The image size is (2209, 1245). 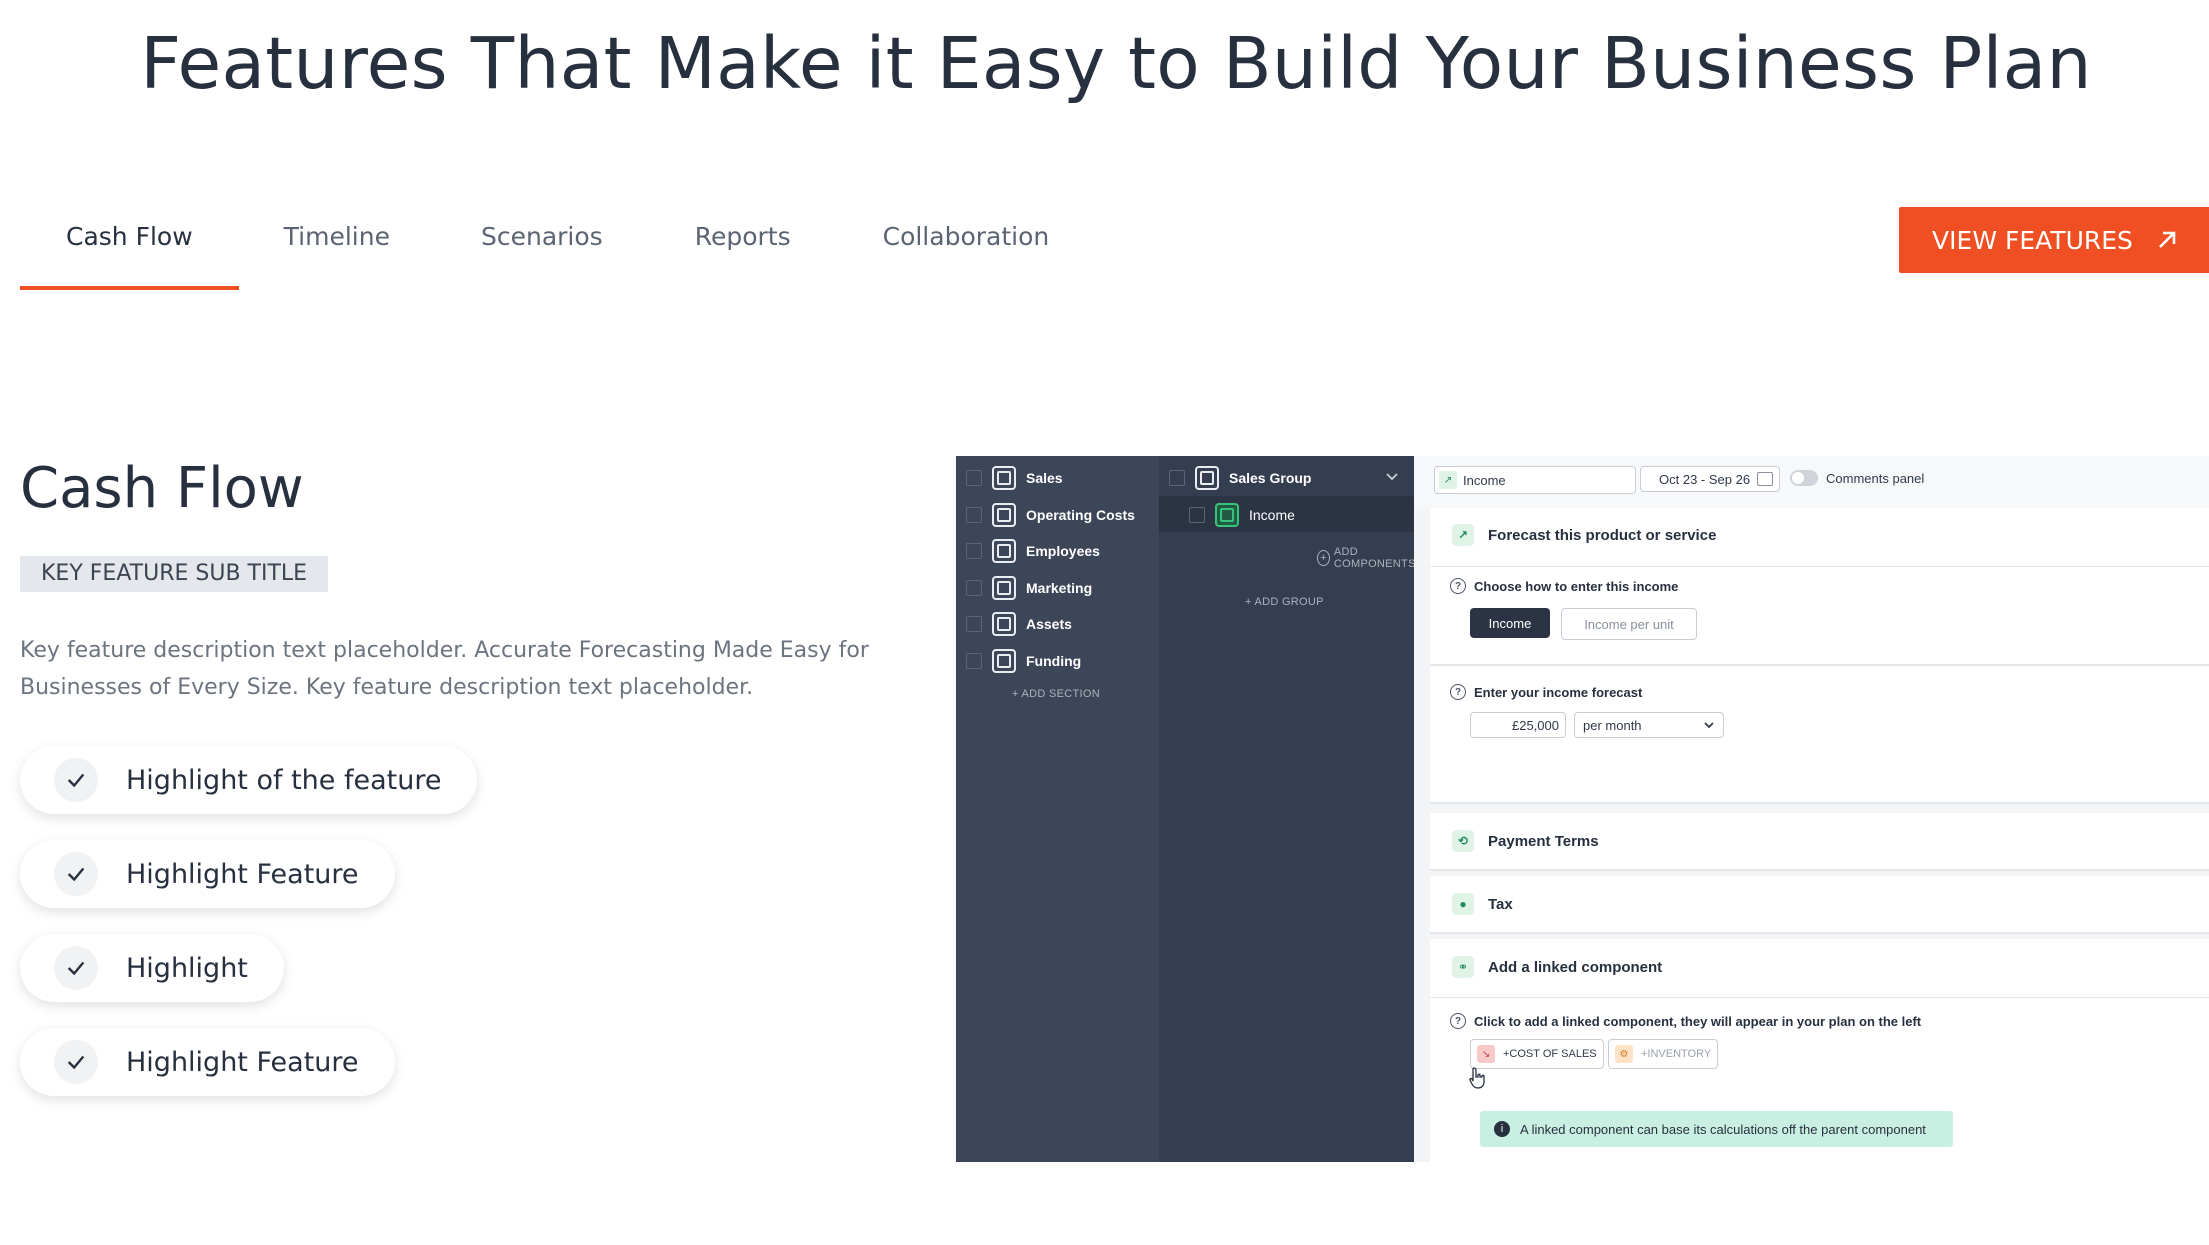 I want to click on section-label: Assets, so click(x=1049, y=624).